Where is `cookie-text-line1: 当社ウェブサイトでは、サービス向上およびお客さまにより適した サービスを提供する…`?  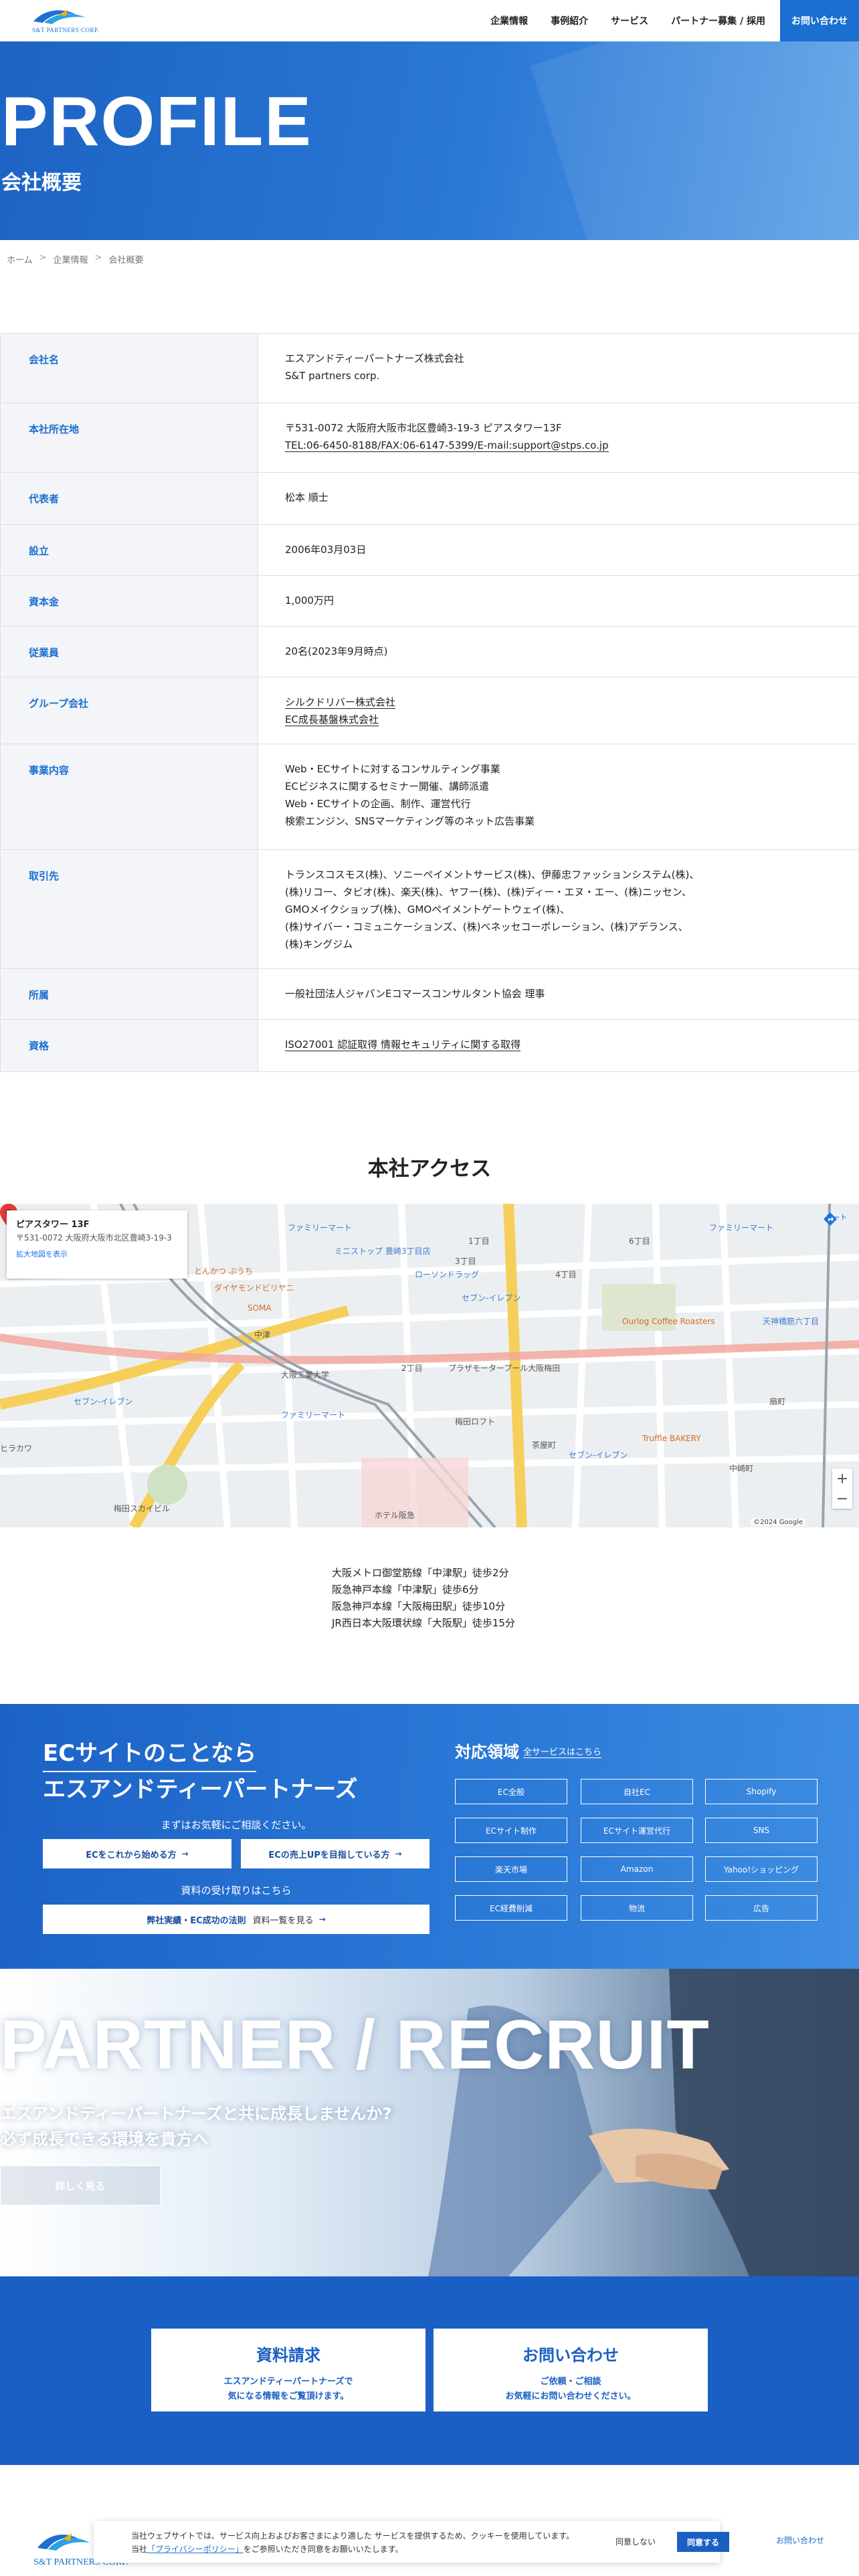
cookie-text-line1: 当社ウェブサイトでは、サービス向上およびお客さまにより適した サービスを提供する… is located at coordinates (353, 2536).